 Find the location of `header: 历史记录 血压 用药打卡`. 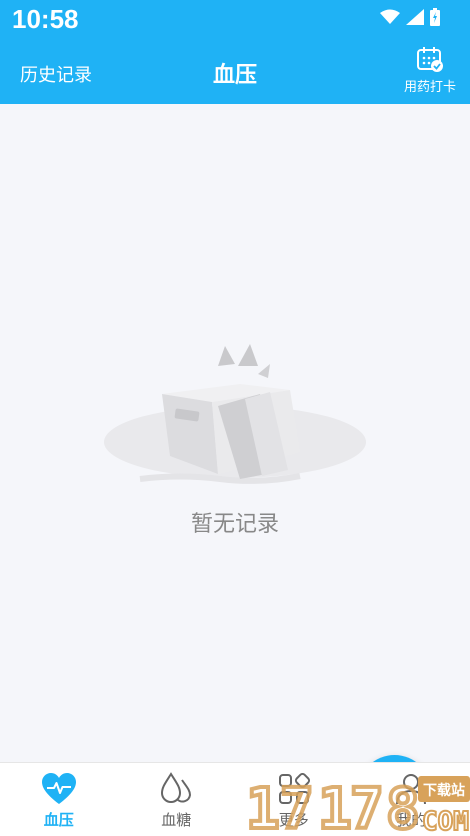

header: 历史记录 血压 用药打卡 is located at coordinates (235, 73).